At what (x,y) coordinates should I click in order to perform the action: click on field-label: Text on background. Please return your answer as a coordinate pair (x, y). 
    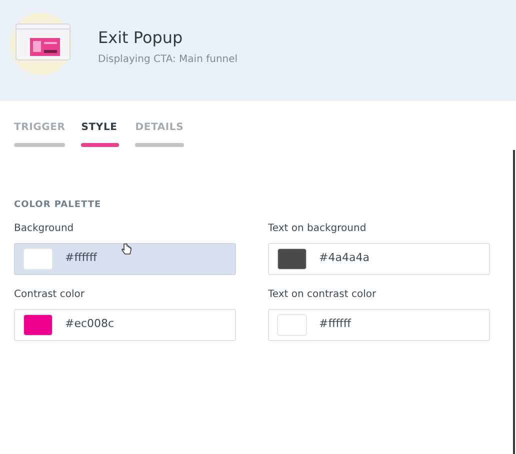
    Looking at the image, I should click on (318, 229).